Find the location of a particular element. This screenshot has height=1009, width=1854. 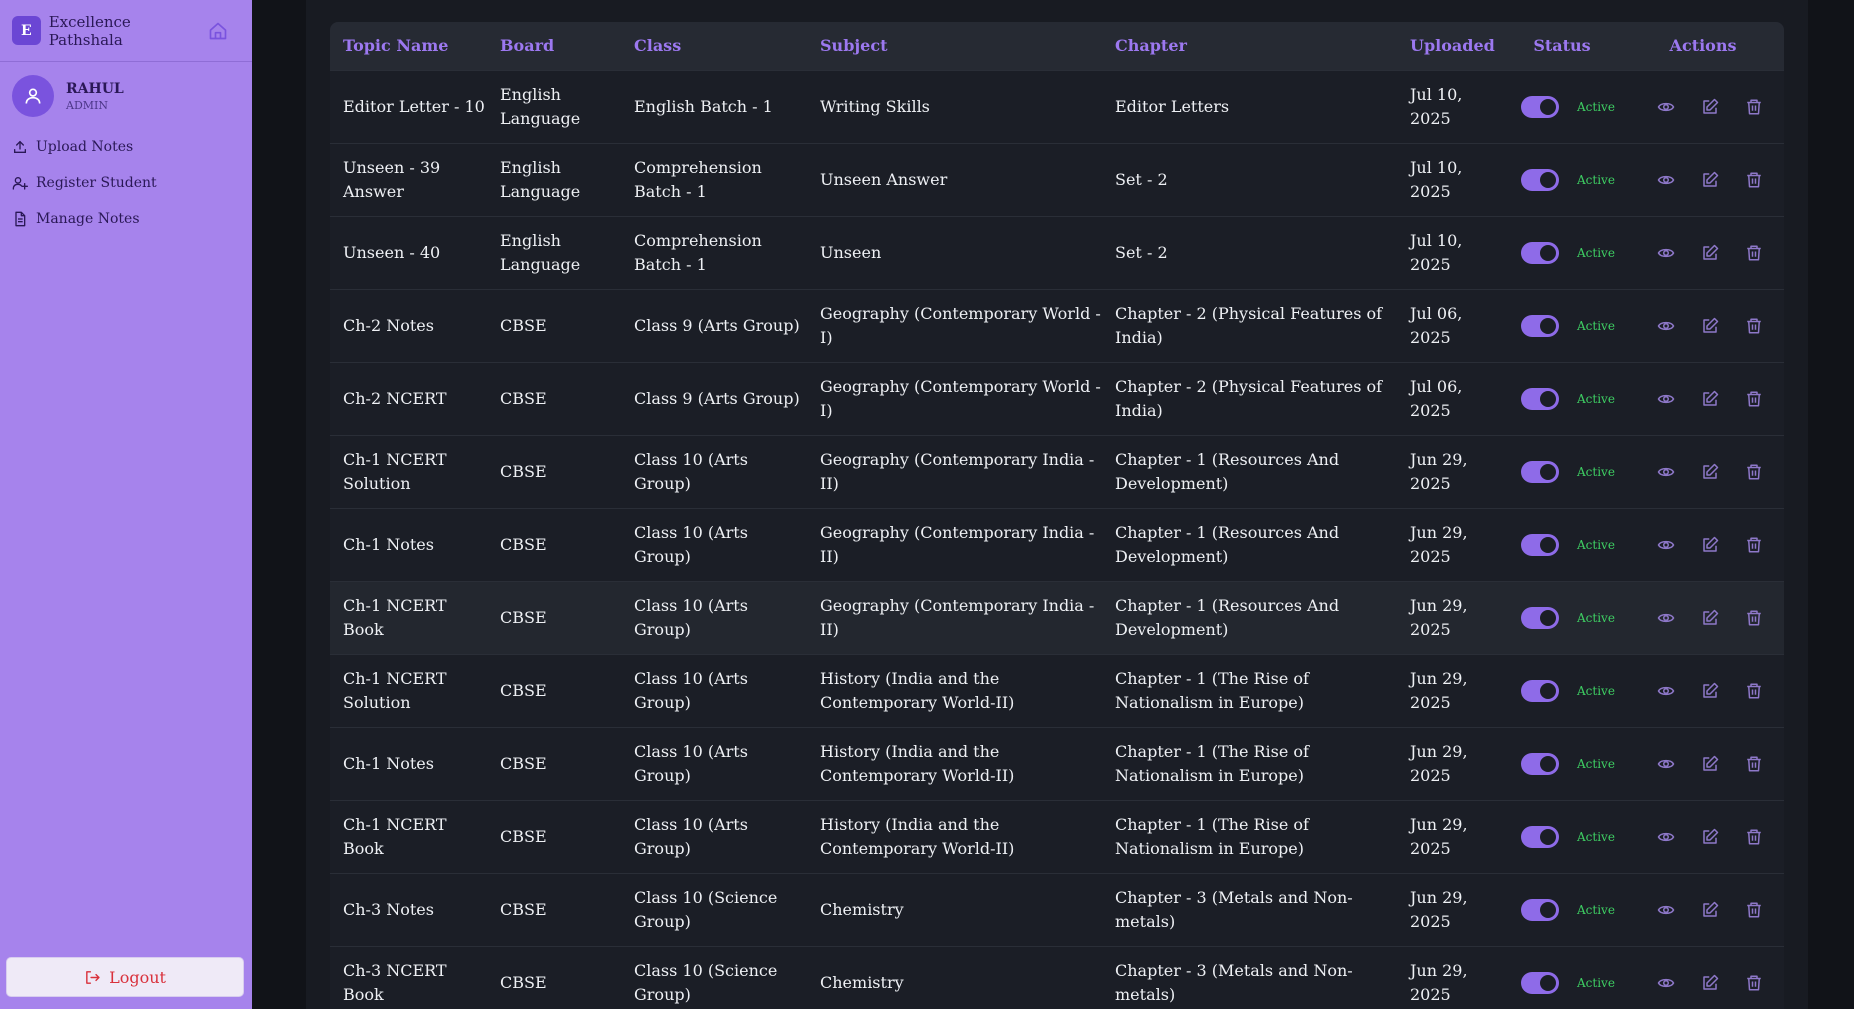

logout-button: Logout is located at coordinates (125, 977).